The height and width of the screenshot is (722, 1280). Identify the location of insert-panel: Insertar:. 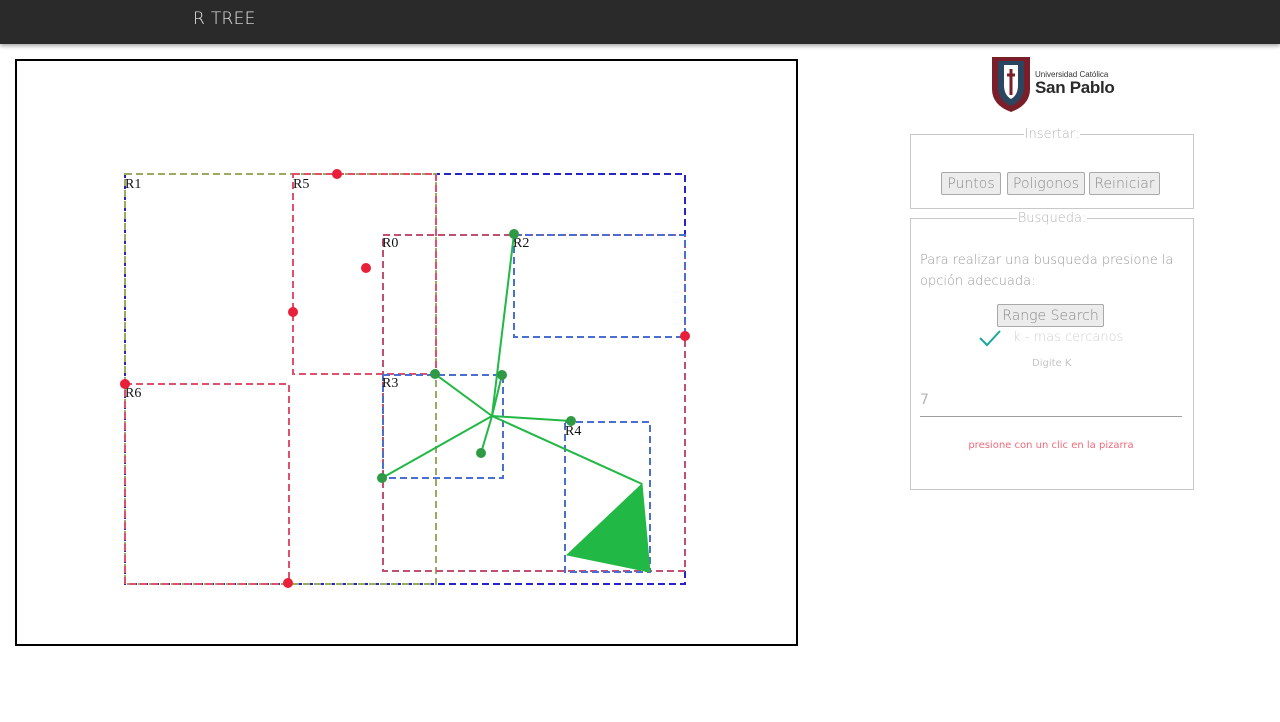
(1052, 168).